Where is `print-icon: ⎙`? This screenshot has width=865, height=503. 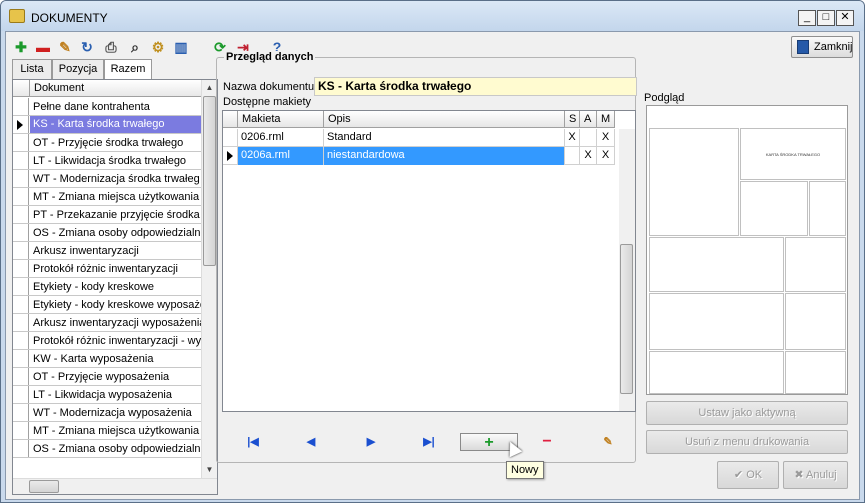
print-icon: ⎙ is located at coordinates (111, 47).